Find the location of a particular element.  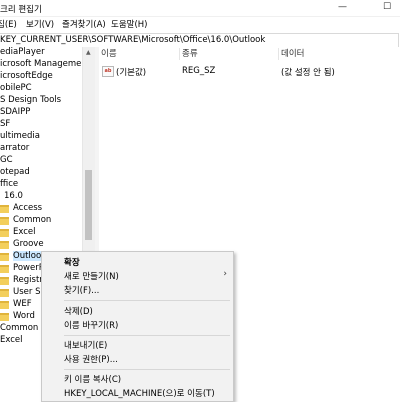

tree-item: WEF is located at coordinates (16, 305).